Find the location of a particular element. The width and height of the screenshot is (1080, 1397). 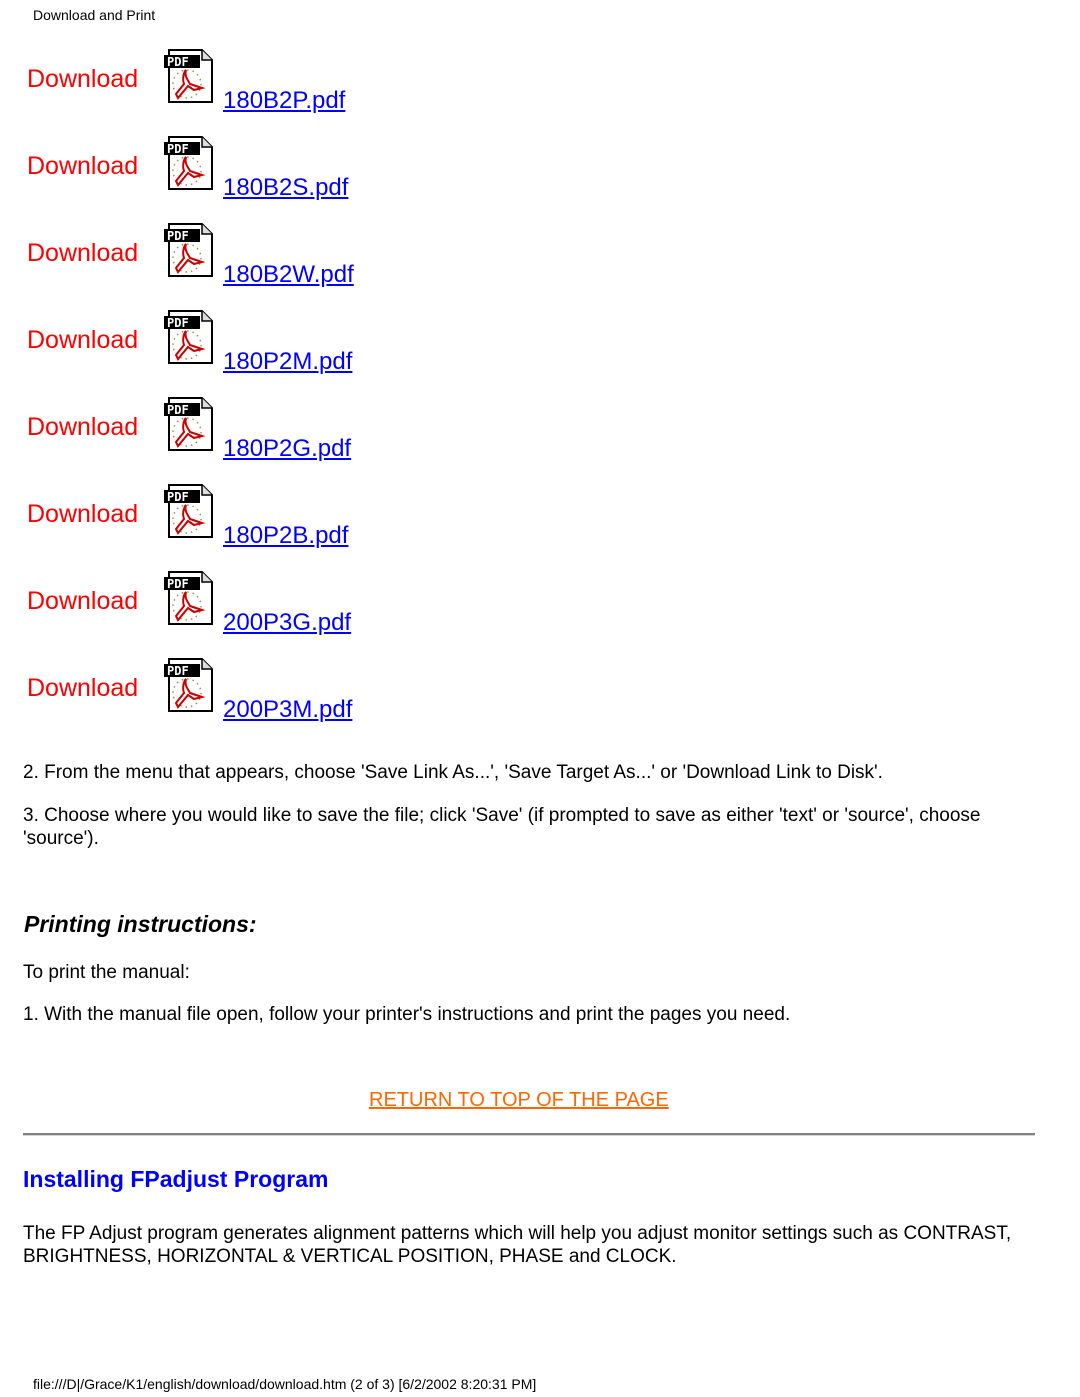

fpadjust-heading: Installing FPadjust Program is located at coordinates (176, 1179).